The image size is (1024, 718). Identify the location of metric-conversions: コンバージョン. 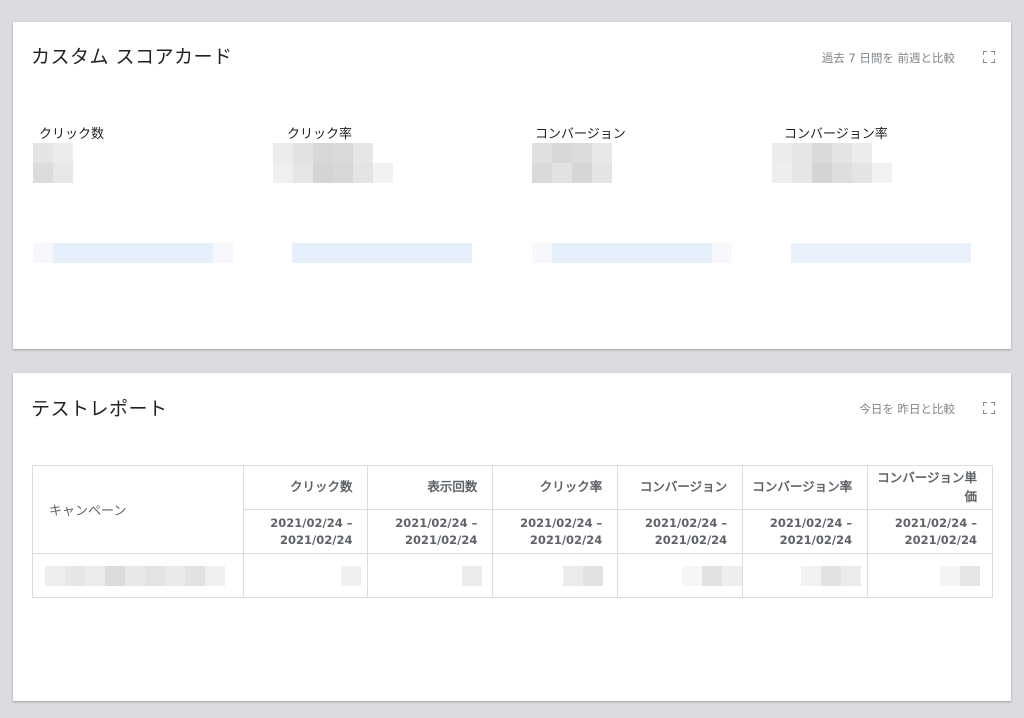
(639, 132).